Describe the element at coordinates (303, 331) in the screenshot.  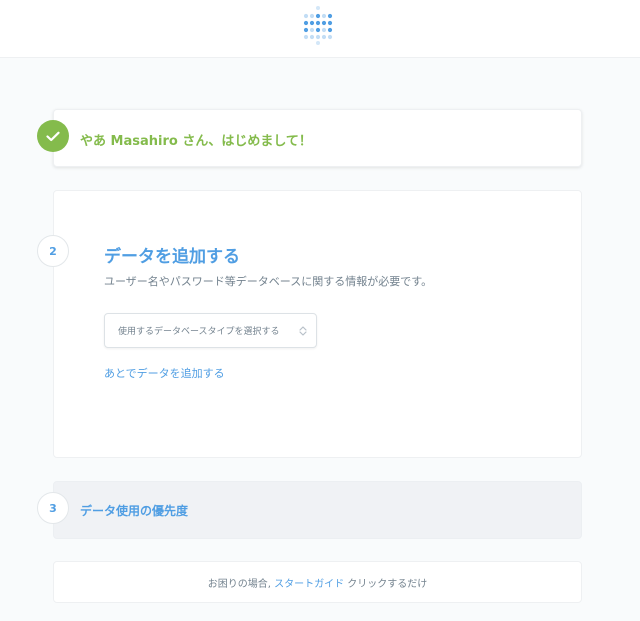
I see `sort-caret-icon` at that location.